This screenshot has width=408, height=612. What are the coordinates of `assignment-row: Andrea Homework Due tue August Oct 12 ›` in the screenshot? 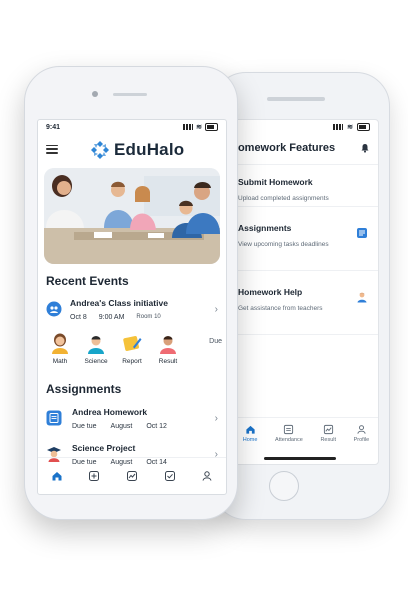 It's located at (132, 418).